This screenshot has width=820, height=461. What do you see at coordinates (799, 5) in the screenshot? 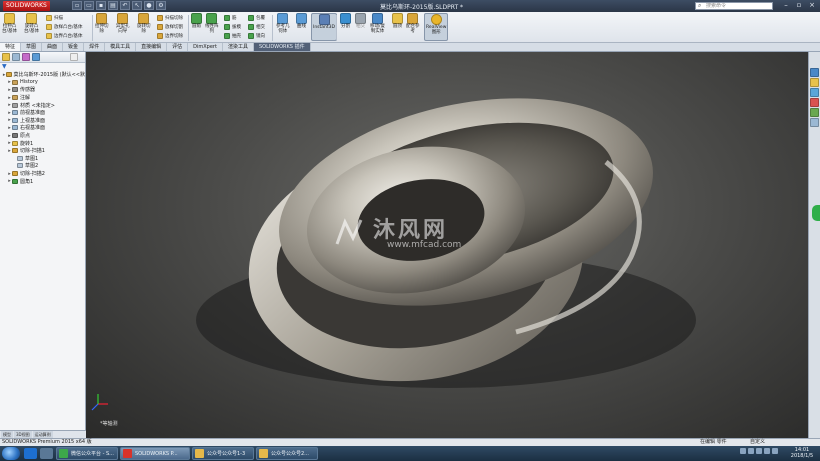
I see `maximize-button: ▫` at bounding box center [799, 5].